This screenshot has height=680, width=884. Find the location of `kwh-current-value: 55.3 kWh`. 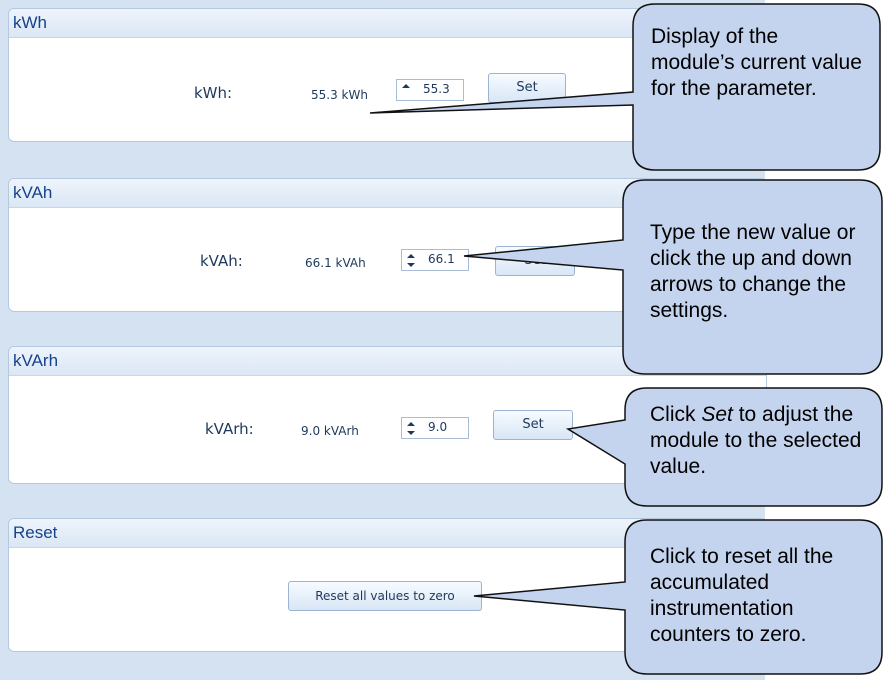

kwh-current-value: 55.3 kWh is located at coordinates (339, 95).